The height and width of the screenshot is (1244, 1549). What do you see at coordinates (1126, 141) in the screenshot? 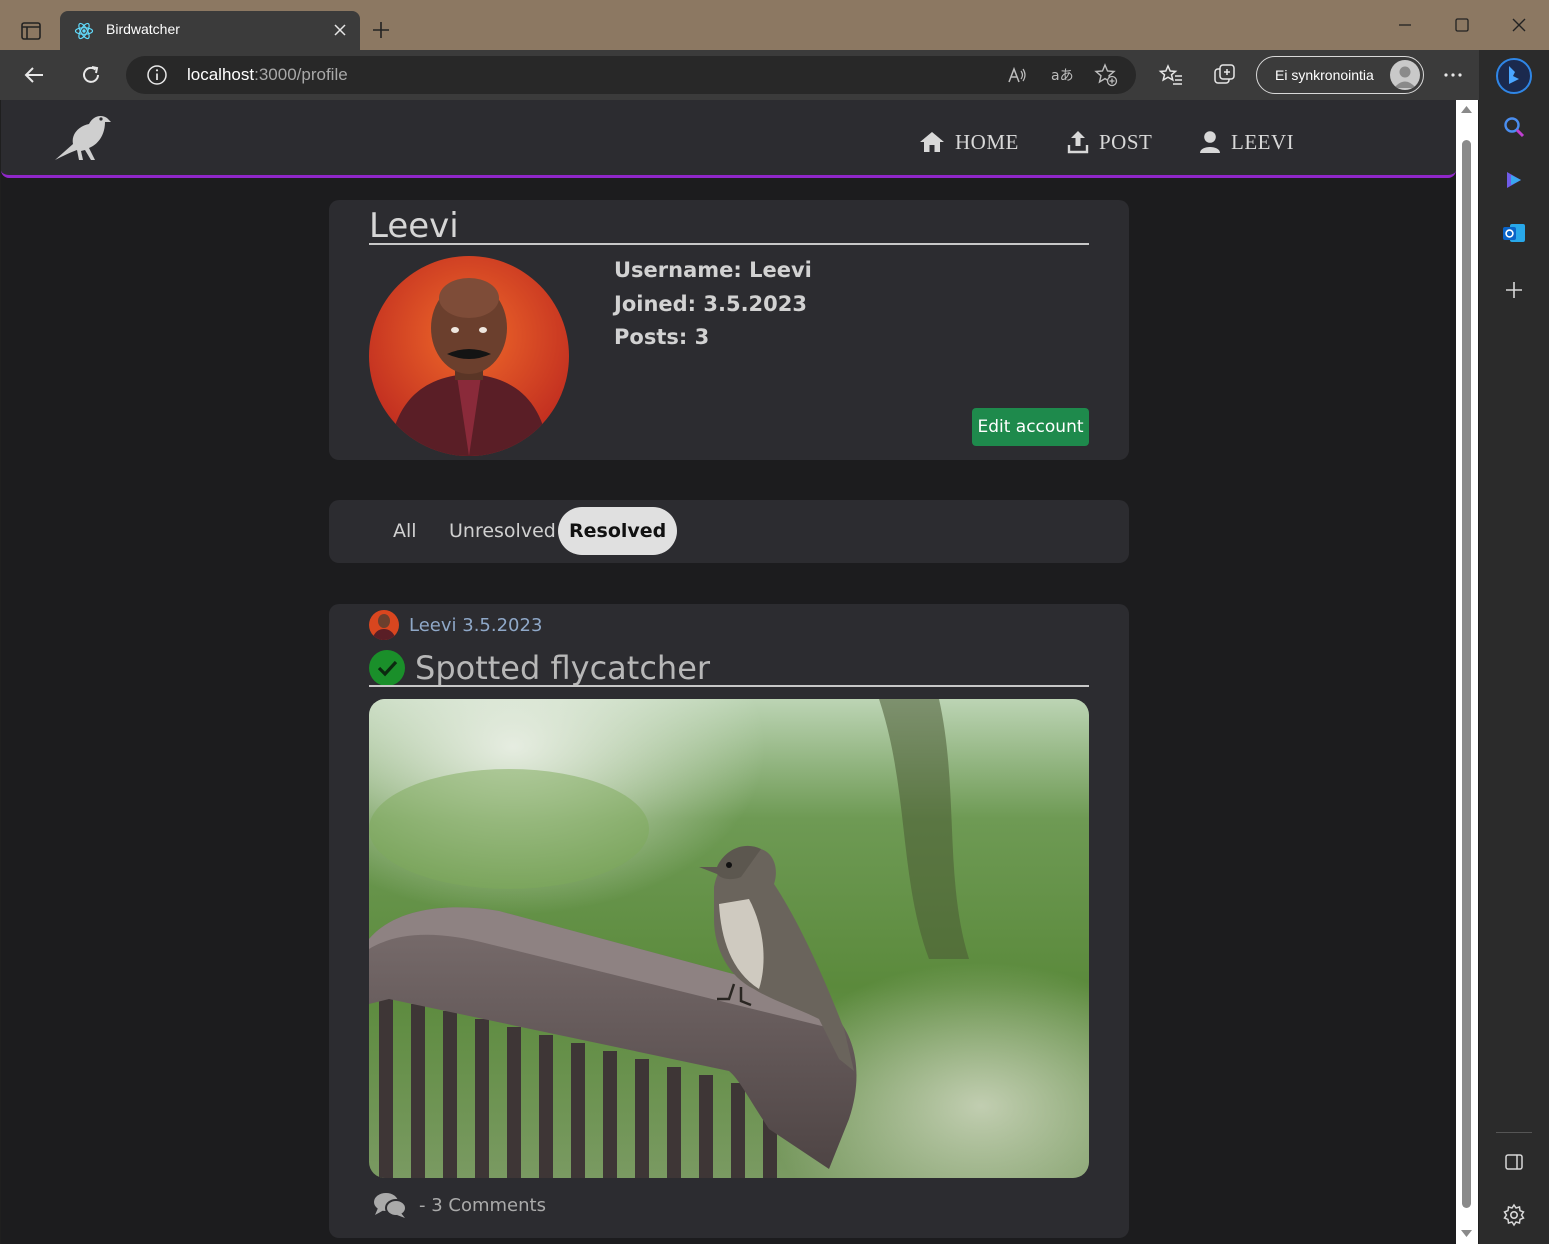
I see `nav-post-label: POST` at bounding box center [1126, 141].